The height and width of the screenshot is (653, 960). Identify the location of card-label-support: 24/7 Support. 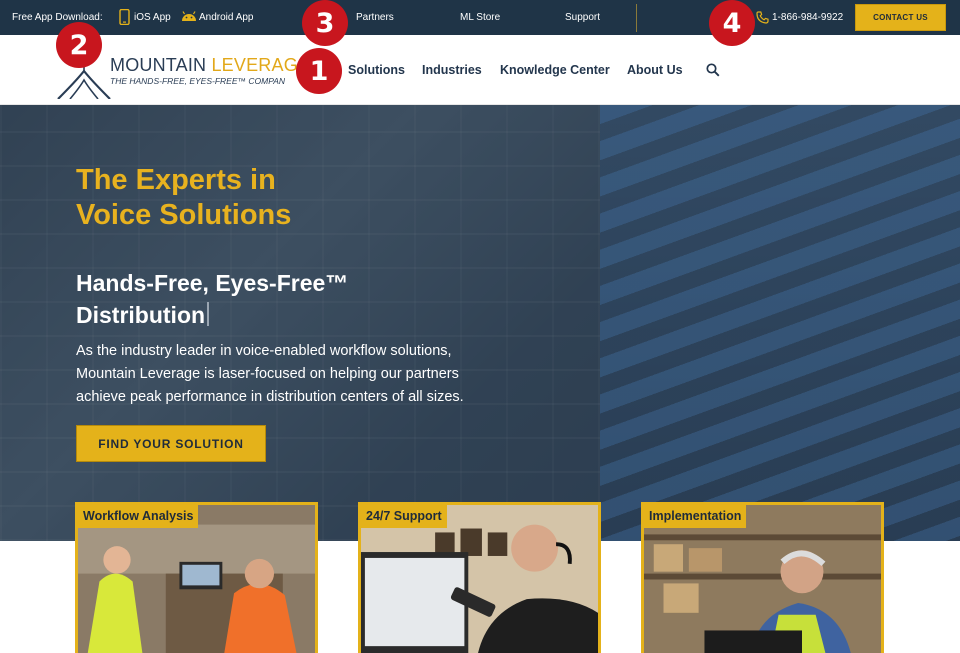
(404, 516).